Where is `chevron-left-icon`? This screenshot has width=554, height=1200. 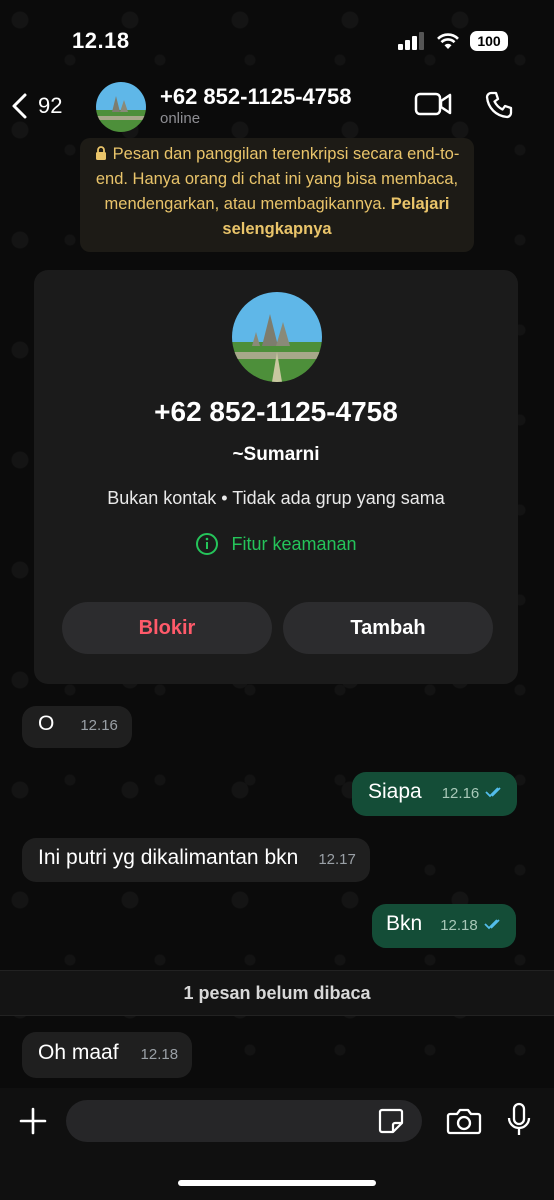
chevron-left-icon is located at coordinates (19, 106).